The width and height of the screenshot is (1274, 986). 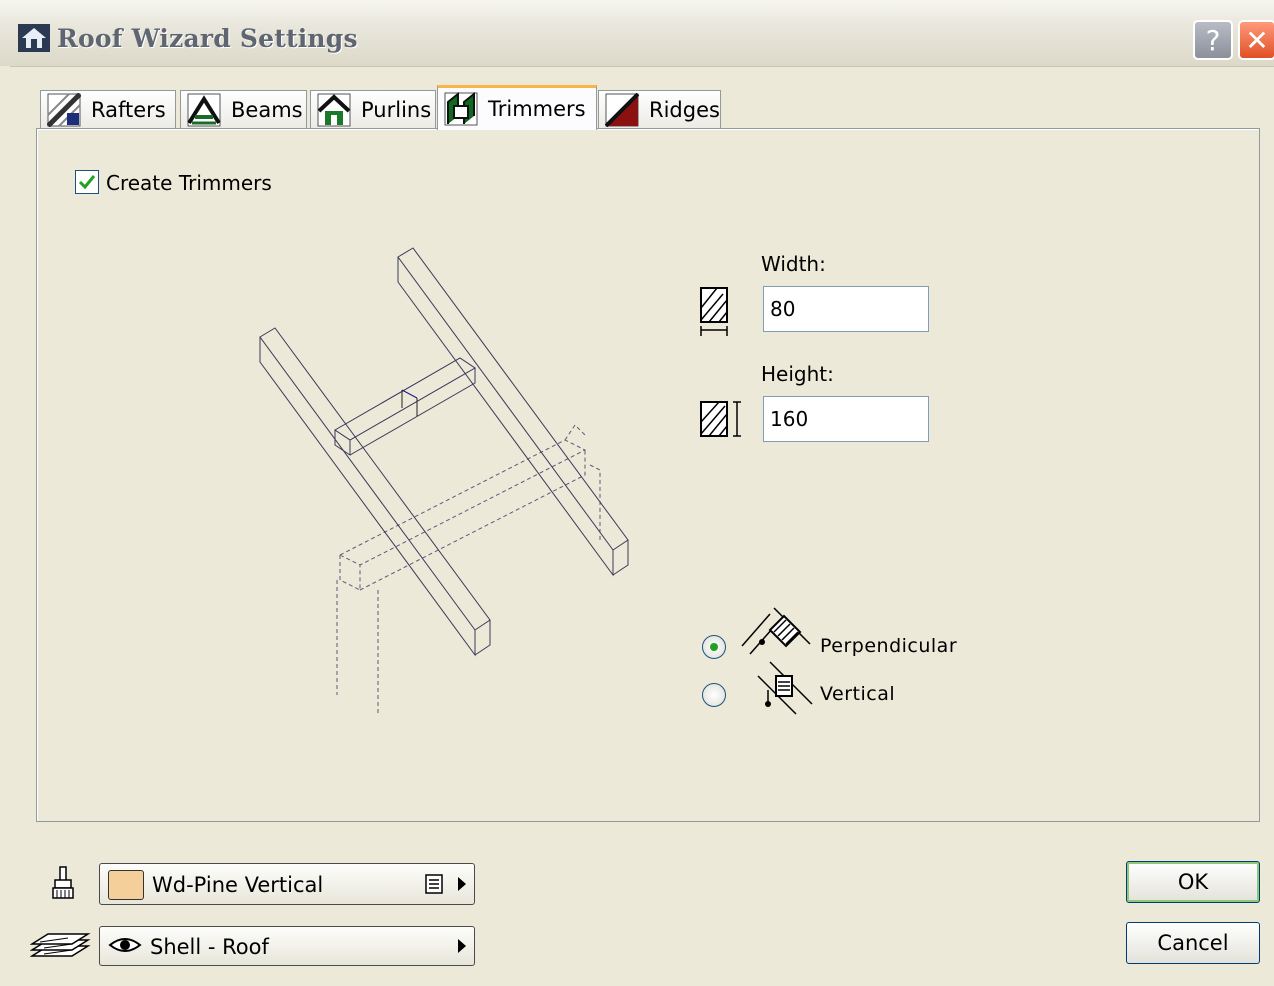 What do you see at coordinates (444, 481) in the screenshot?
I see `trimmer-preview-diagram` at bounding box center [444, 481].